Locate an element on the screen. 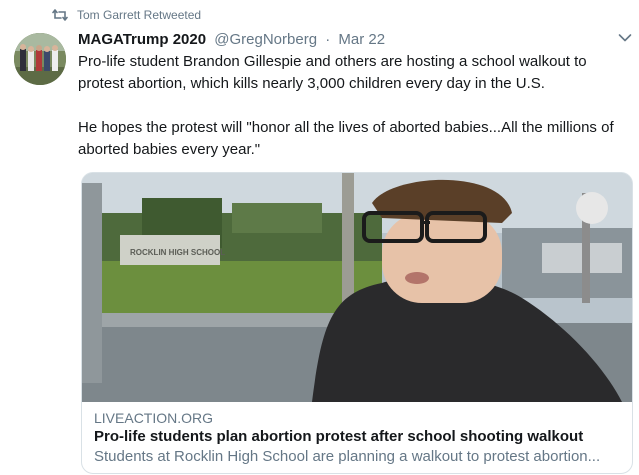 The image size is (639, 475). tweet-header: MAGATrump 2020 @GregNorberg · Mar 22 is located at coordinates (353, 40).